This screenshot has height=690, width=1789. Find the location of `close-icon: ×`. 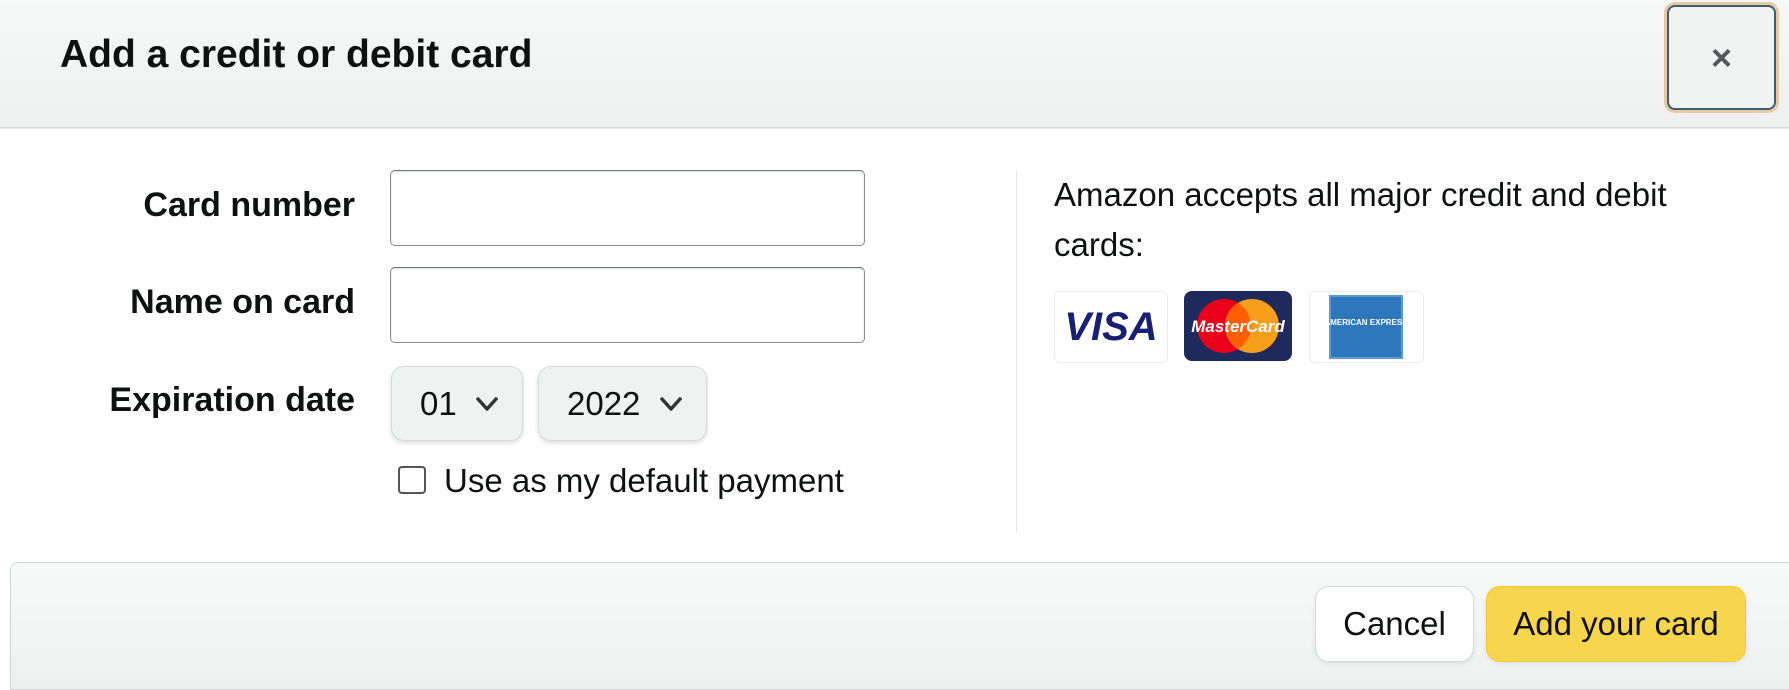

close-icon: × is located at coordinates (1721, 57).